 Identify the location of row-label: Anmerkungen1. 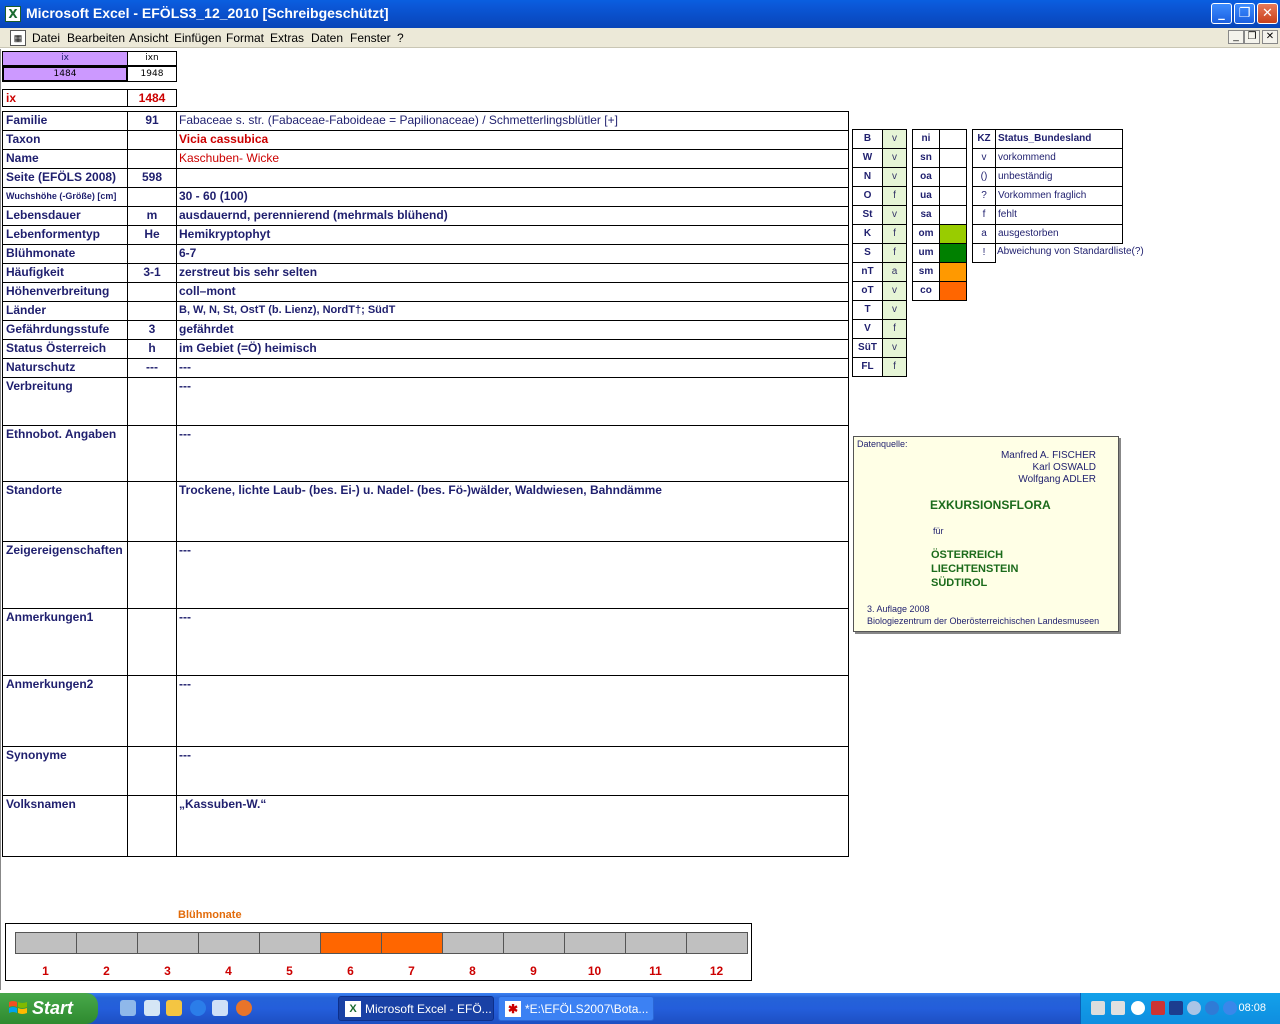
(65, 642).